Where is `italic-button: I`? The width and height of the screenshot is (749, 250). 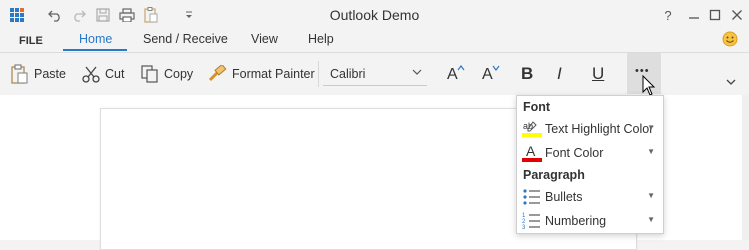 italic-button: I is located at coordinates (559, 74).